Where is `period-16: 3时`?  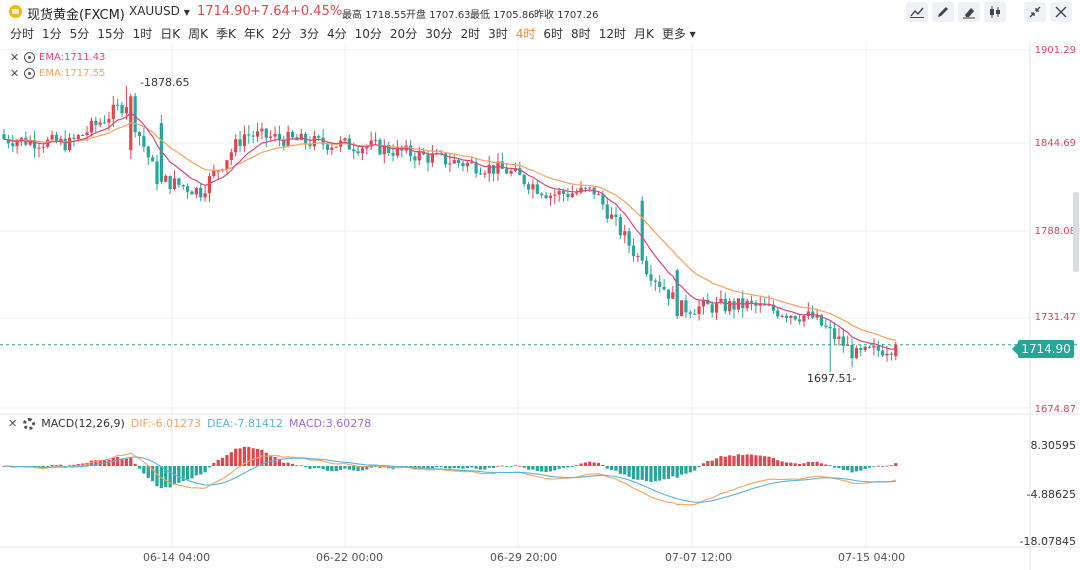
period-16: 3时 is located at coordinates (498, 33).